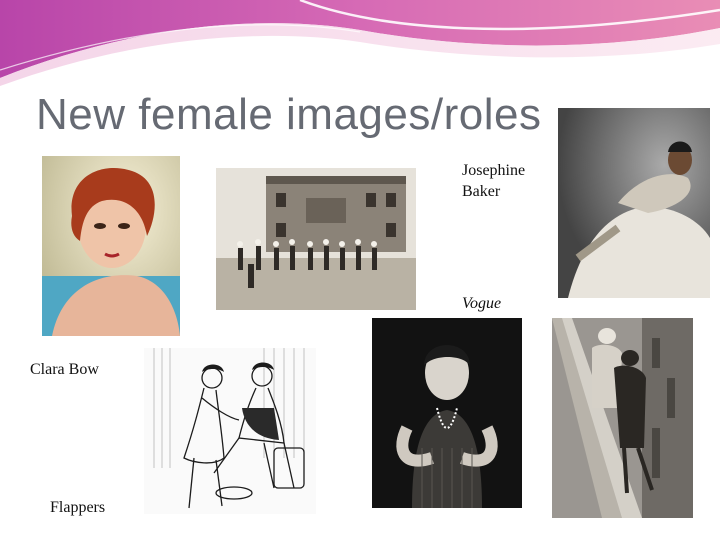 Image resolution: width=720 pixels, height=540 pixels. What do you see at coordinates (447, 413) in the screenshot?
I see `flapper-fringe-dress-image` at bounding box center [447, 413].